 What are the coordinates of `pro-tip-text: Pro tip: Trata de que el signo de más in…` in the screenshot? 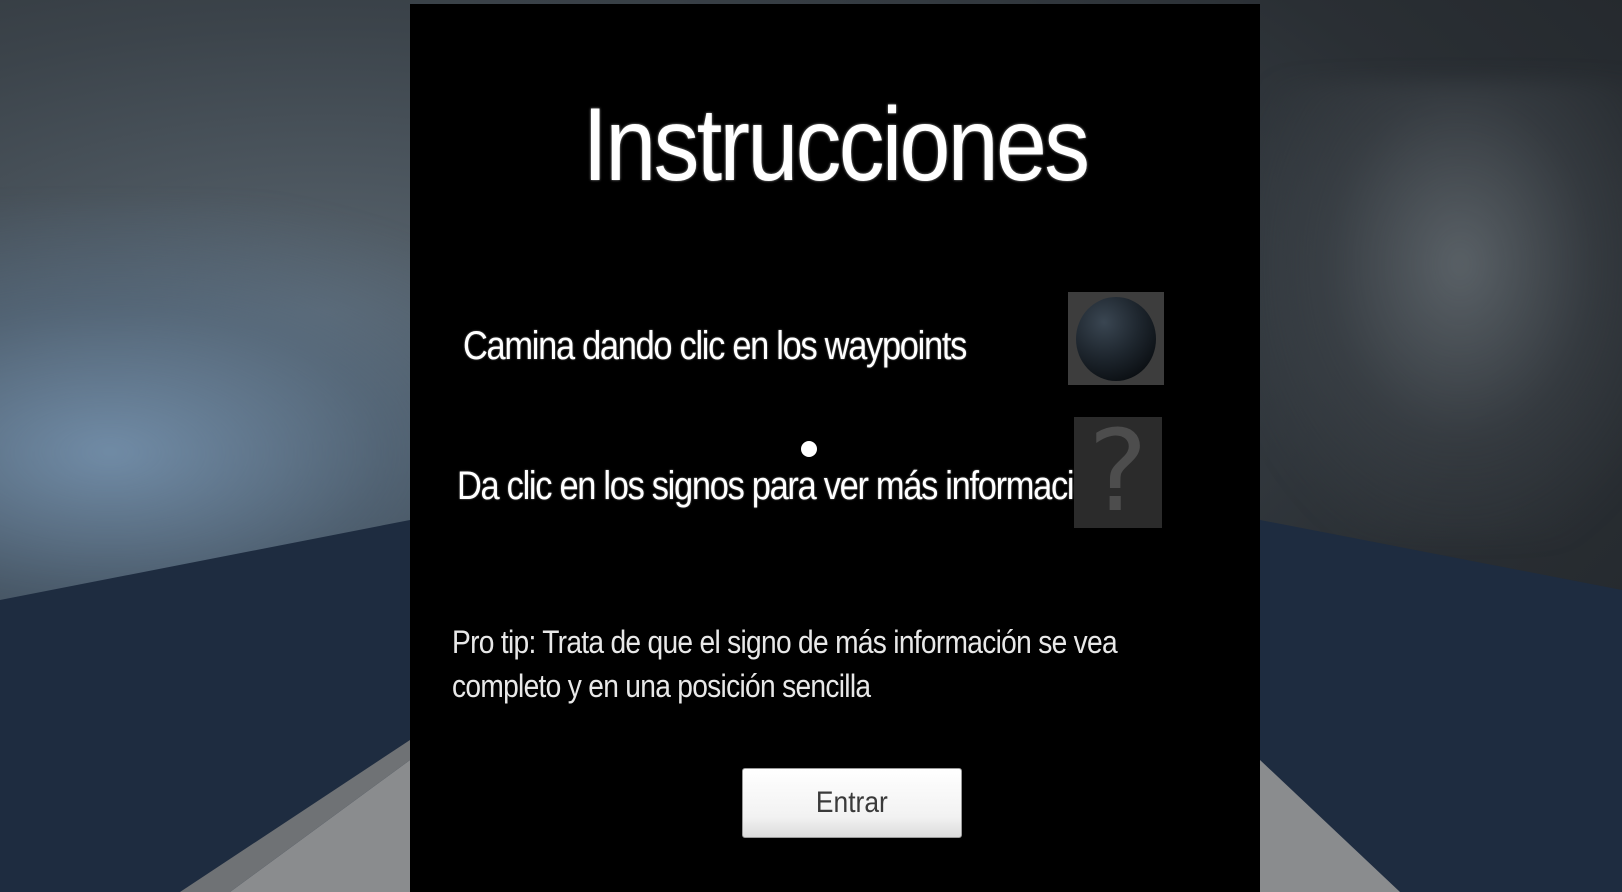 It's located at (785, 664).